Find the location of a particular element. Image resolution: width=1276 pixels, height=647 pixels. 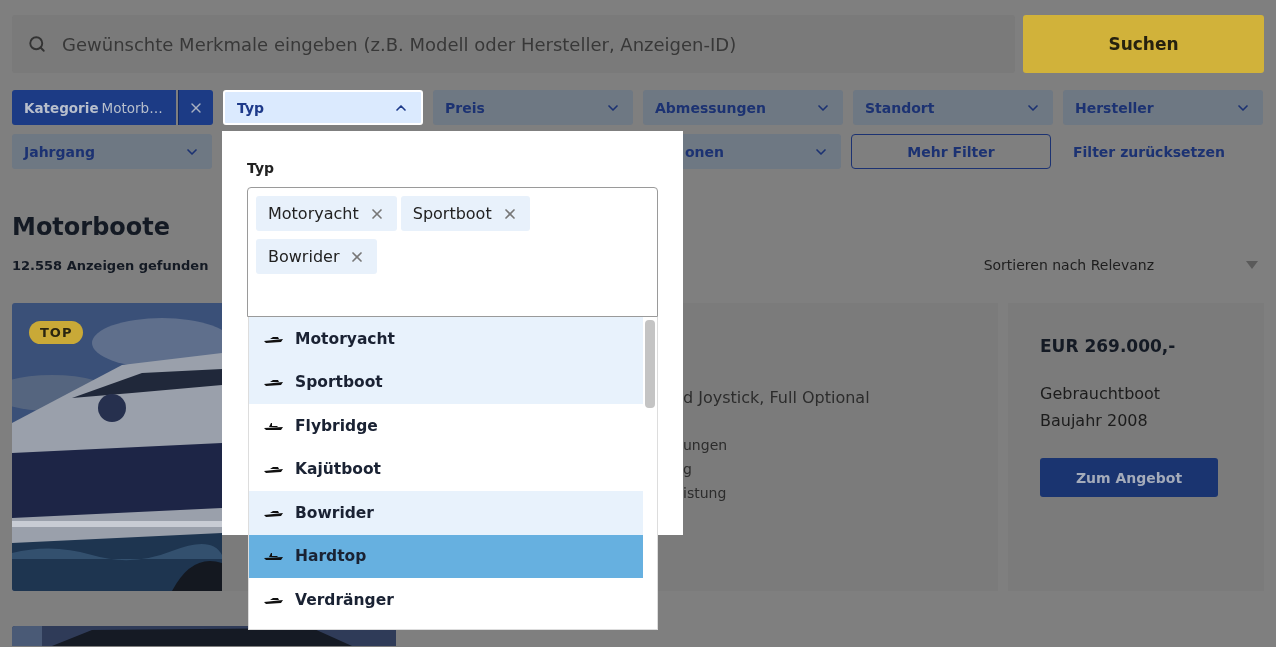

option-item: Motoryacht is located at coordinates (446, 339).